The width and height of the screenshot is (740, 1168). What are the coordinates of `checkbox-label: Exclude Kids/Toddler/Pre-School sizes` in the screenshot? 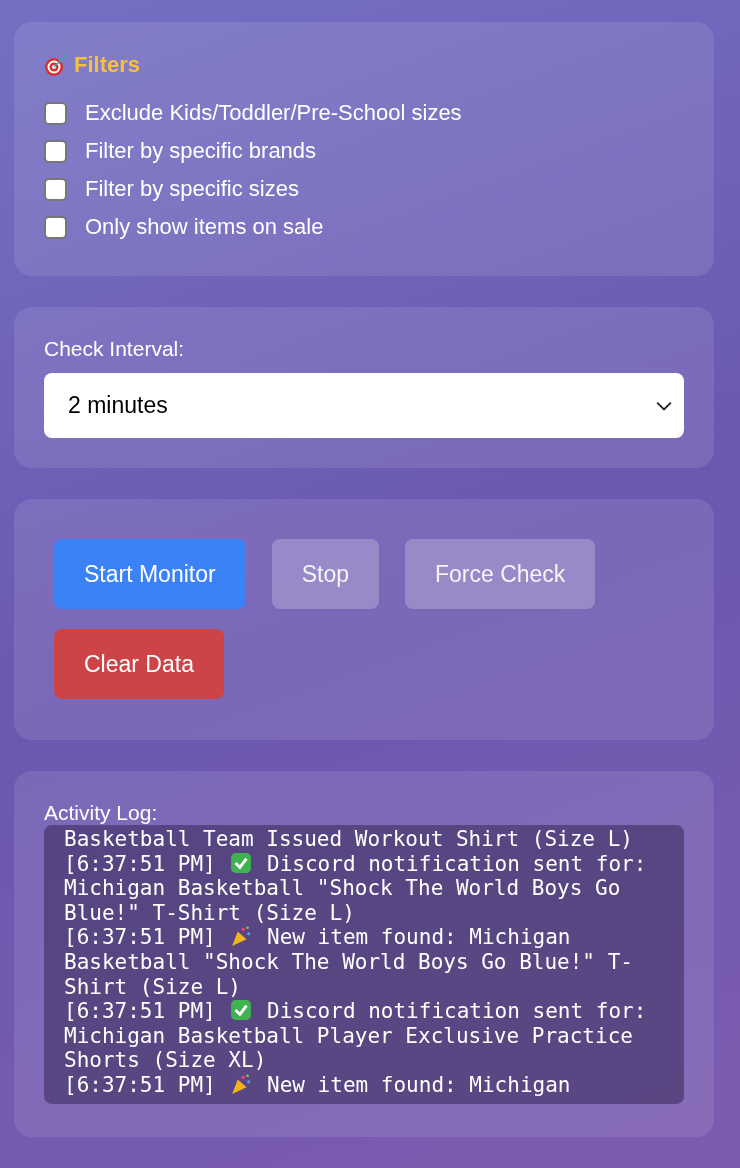 It's located at (273, 113).